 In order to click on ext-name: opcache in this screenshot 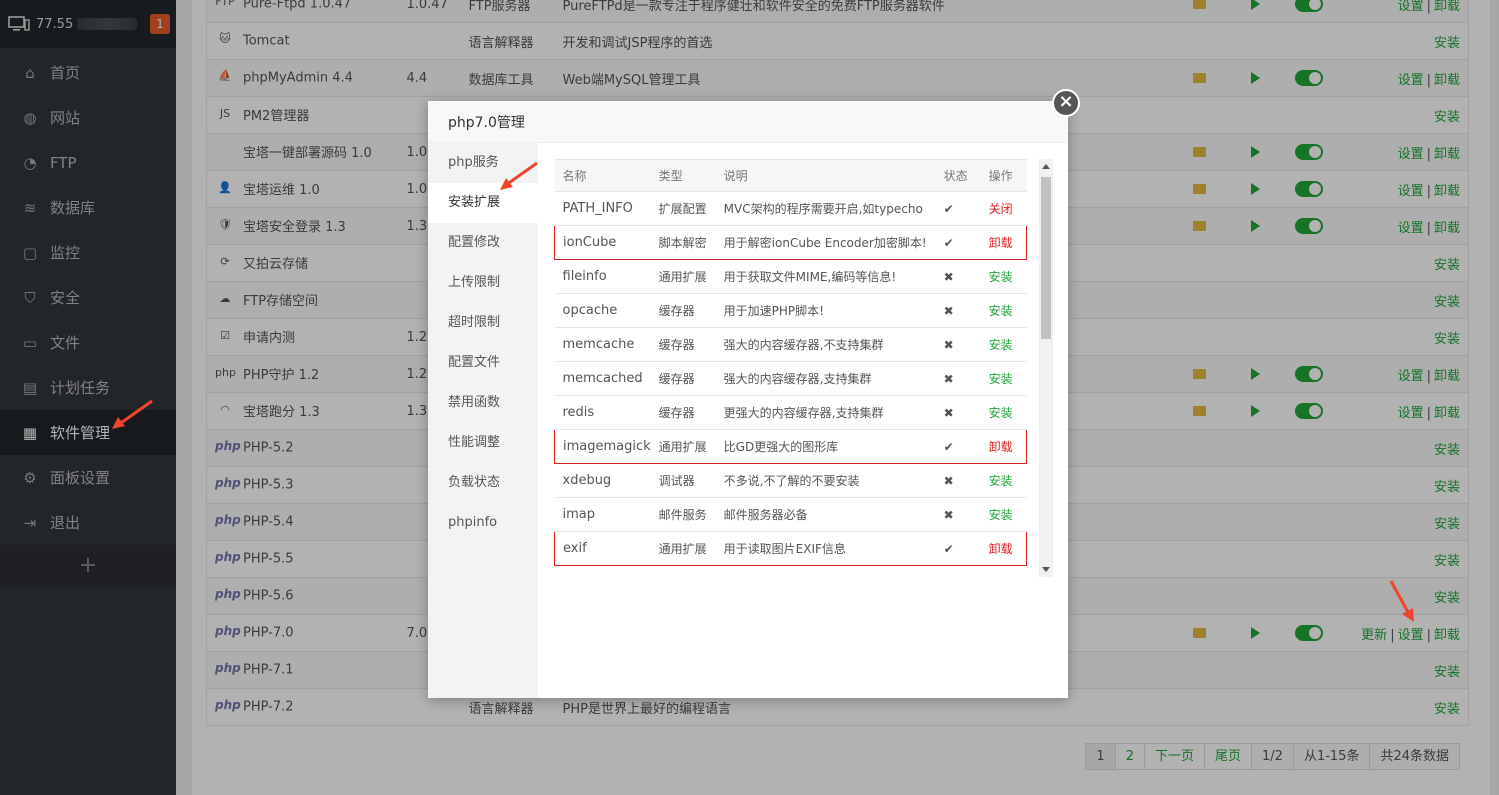, I will do `click(602, 310)`.